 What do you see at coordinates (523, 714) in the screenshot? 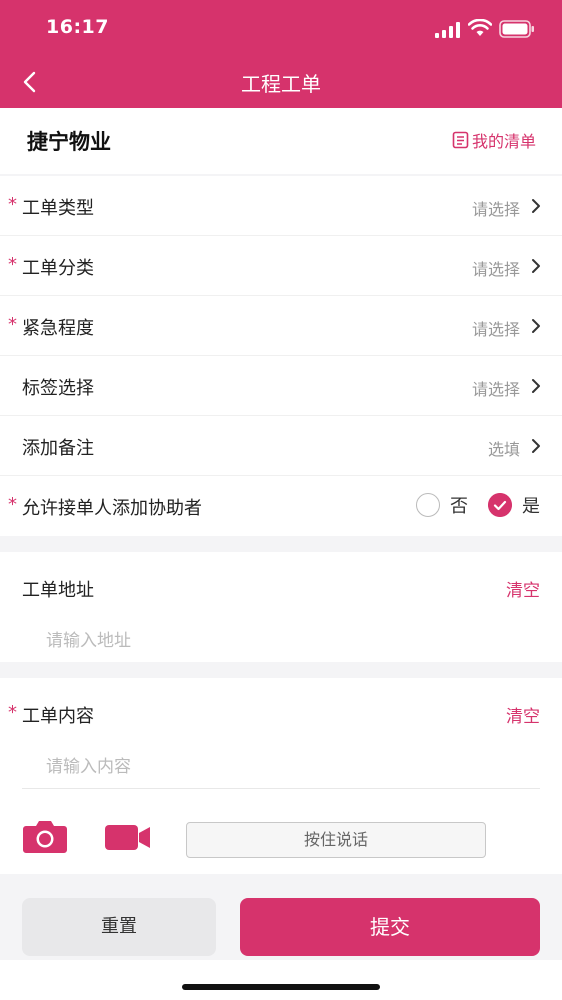
I see `content-clear-button: 清空` at bounding box center [523, 714].